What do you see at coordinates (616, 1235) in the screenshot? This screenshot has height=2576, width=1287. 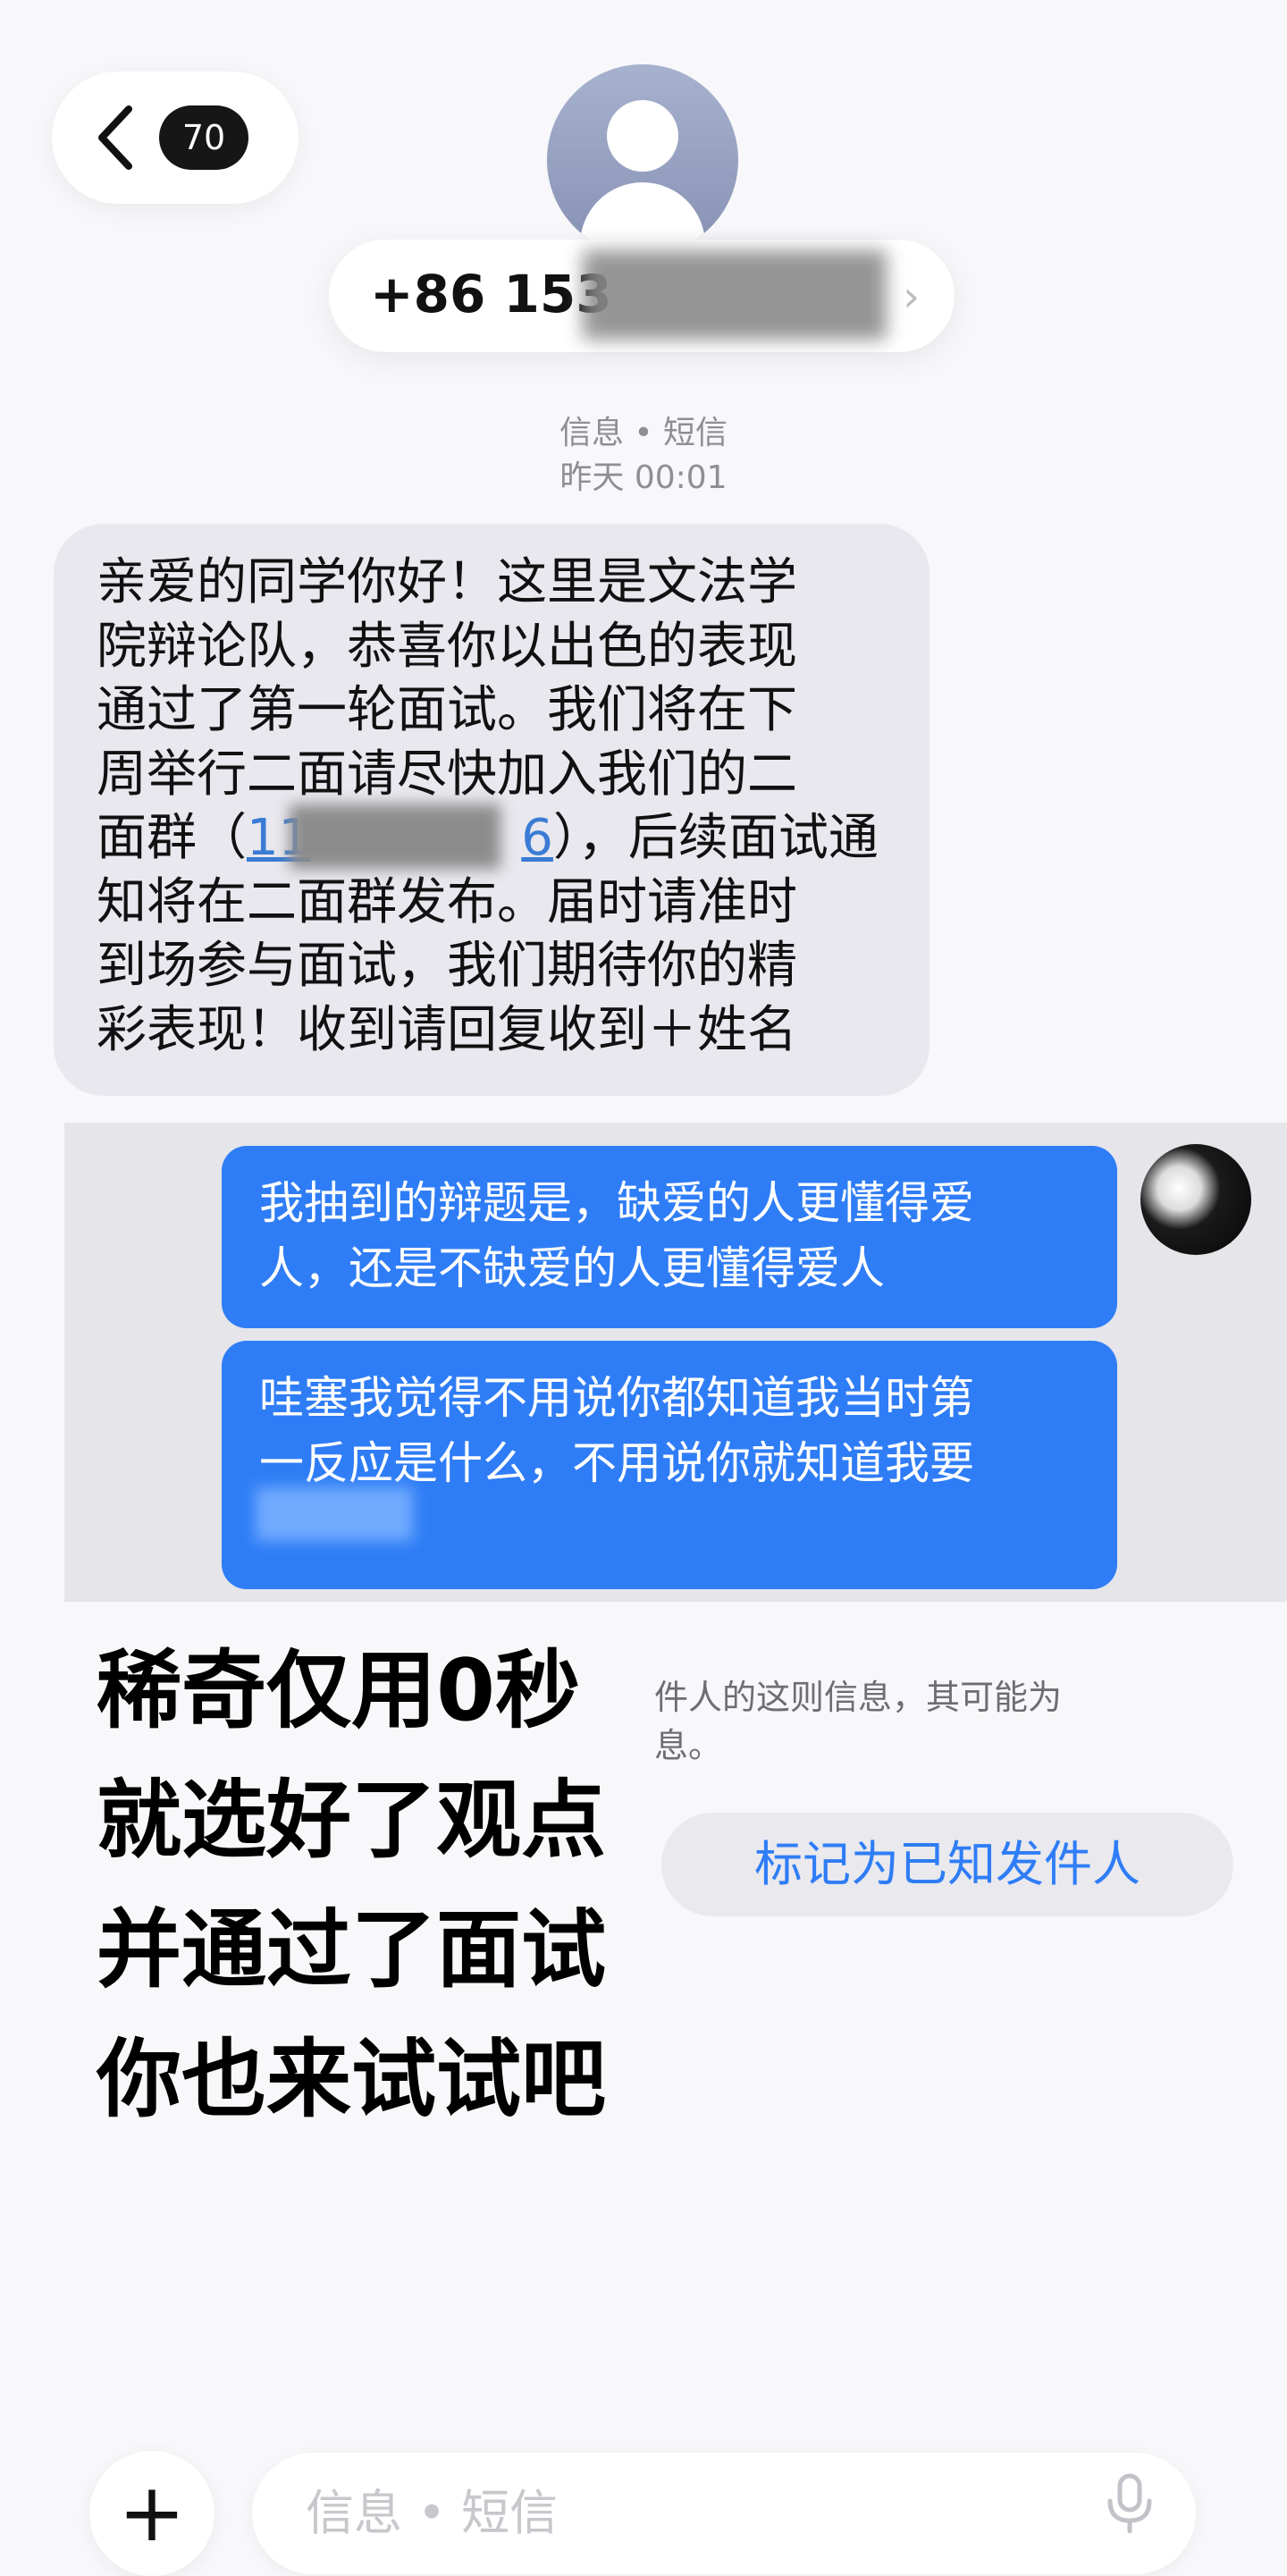 I see `outgoing-message-text: 我抽到的辩题是，缺爱的人更懂得爱 人，还是不缺爱的人更懂得爱人` at bounding box center [616, 1235].